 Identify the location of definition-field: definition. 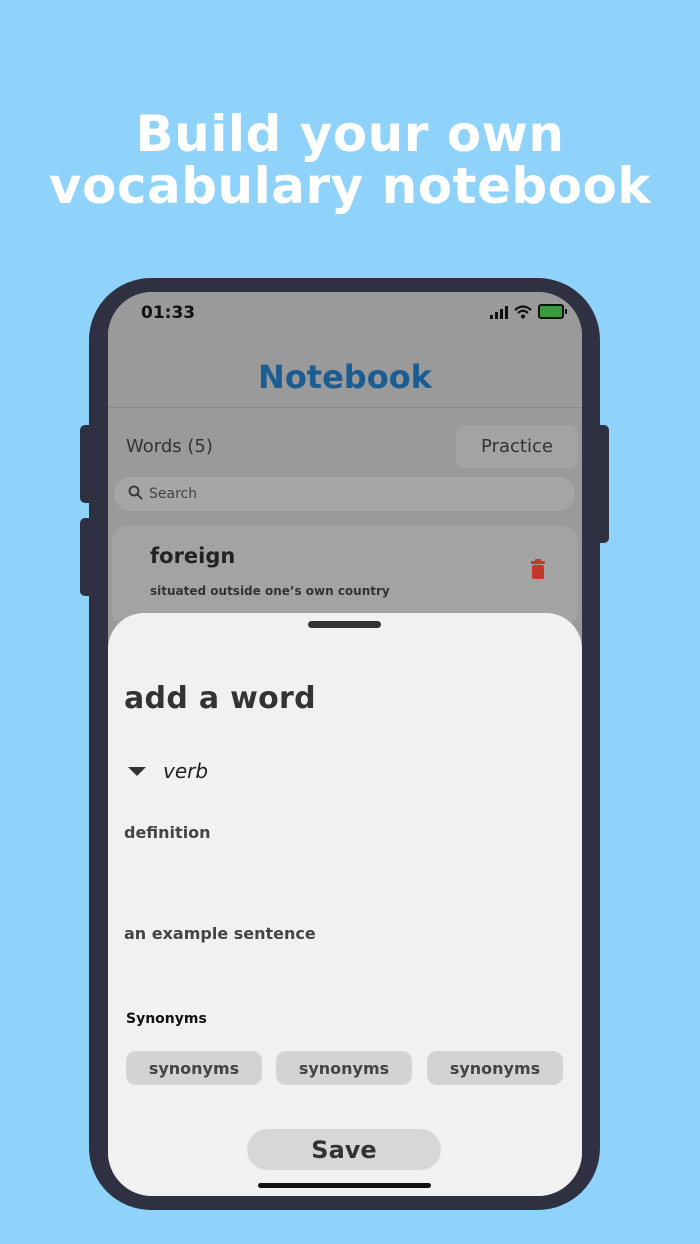
(167, 832).